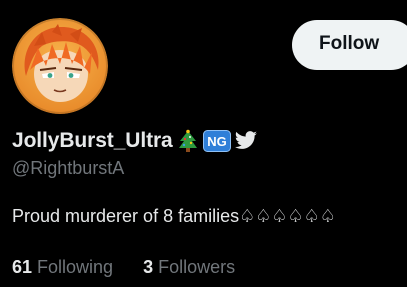 Image resolution: width=407 pixels, height=287 pixels. What do you see at coordinates (174, 216) in the screenshot?
I see `profile-bio: Proud murderer of 8 families♤♤♤♤♤♤` at bounding box center [174, 216].